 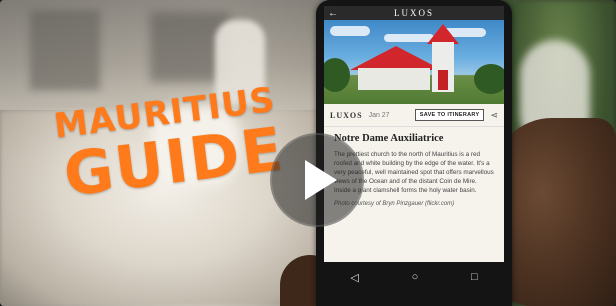 What do you see at coordinates (414, 62) in the screenshot?
I see `church-photo` at bounding box center [414, 62].